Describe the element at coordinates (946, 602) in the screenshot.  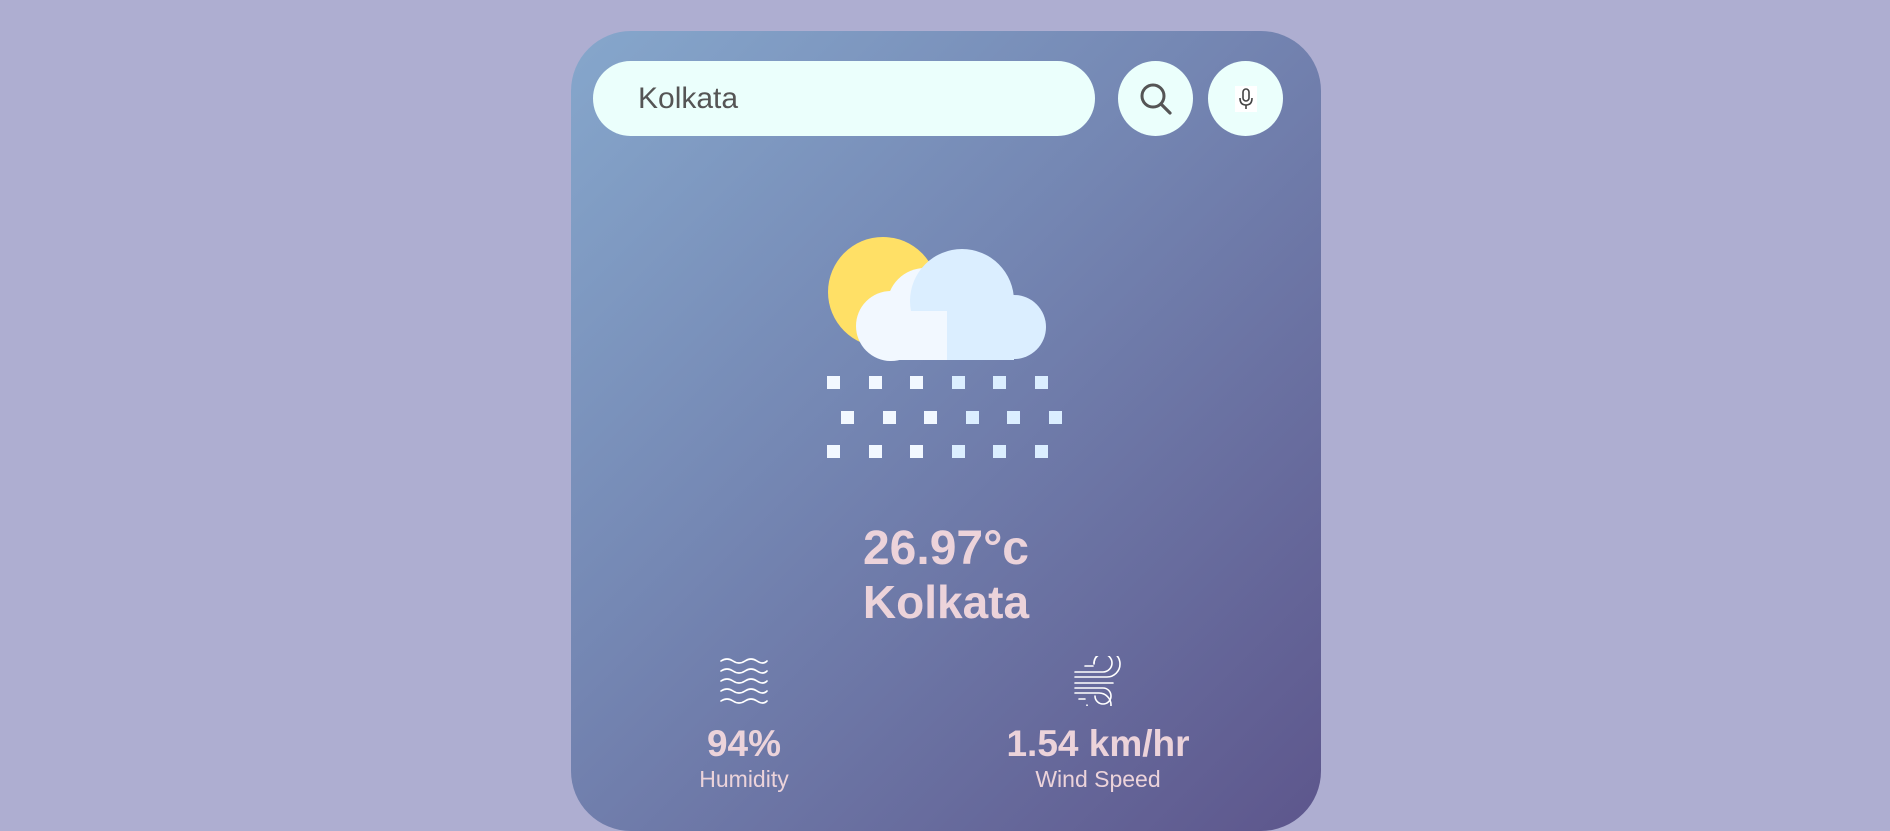
I see `city-name: Kolkata` at that location.